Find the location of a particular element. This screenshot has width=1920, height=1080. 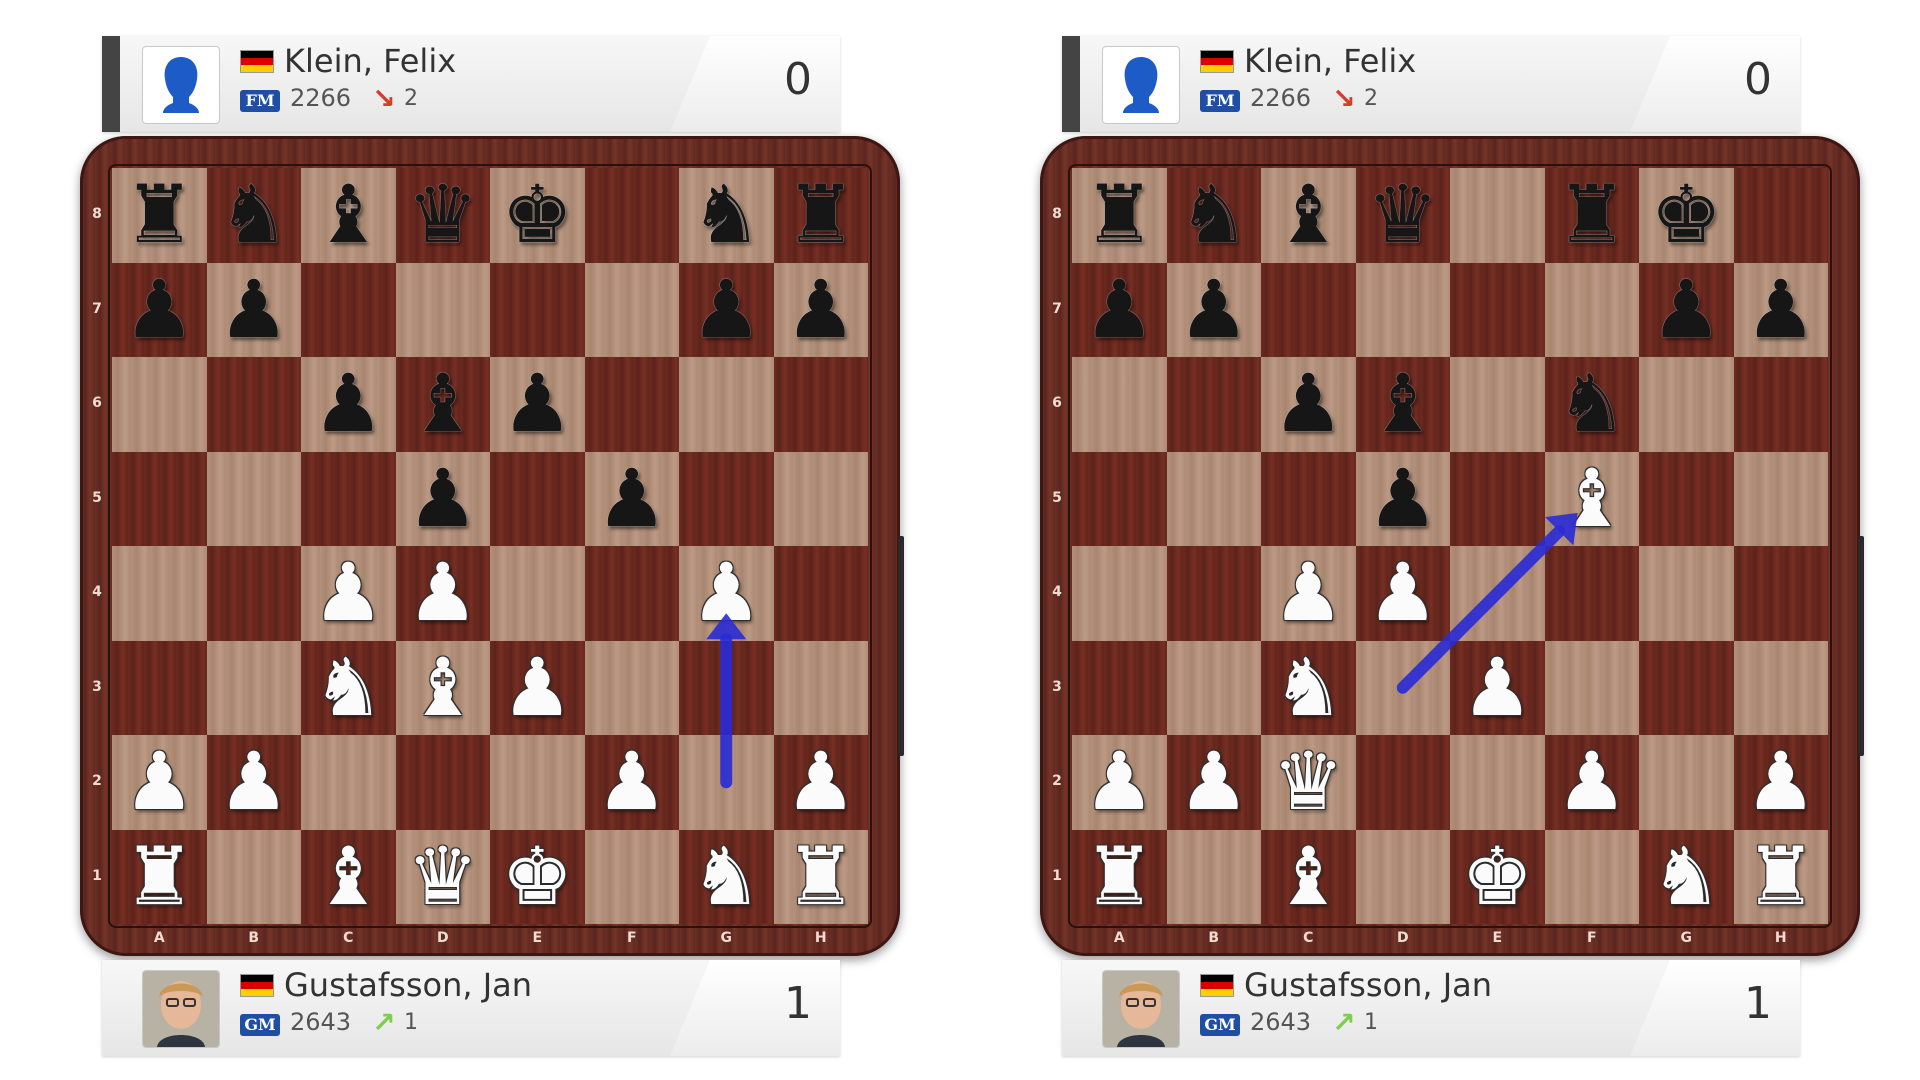

square-f8 is located at coordinates (631, 215).